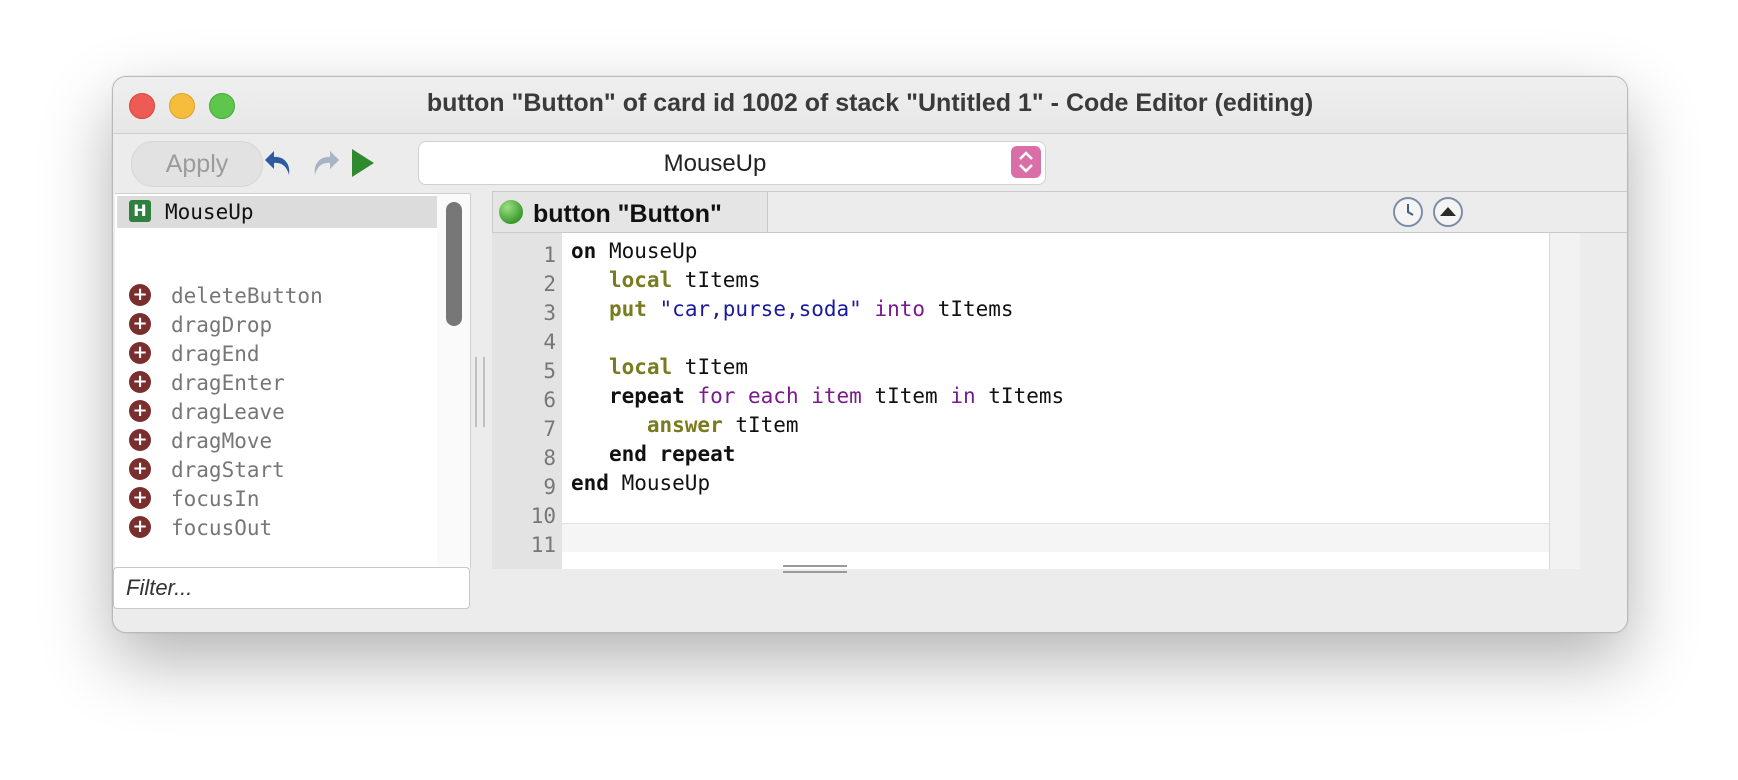  I want to click on message-item: + dragEnter, so click(279, 384).